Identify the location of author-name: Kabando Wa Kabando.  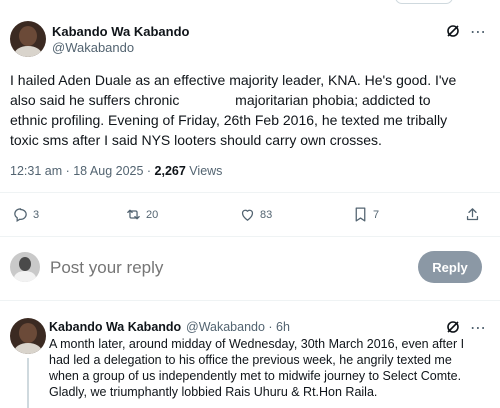
(120, 31).